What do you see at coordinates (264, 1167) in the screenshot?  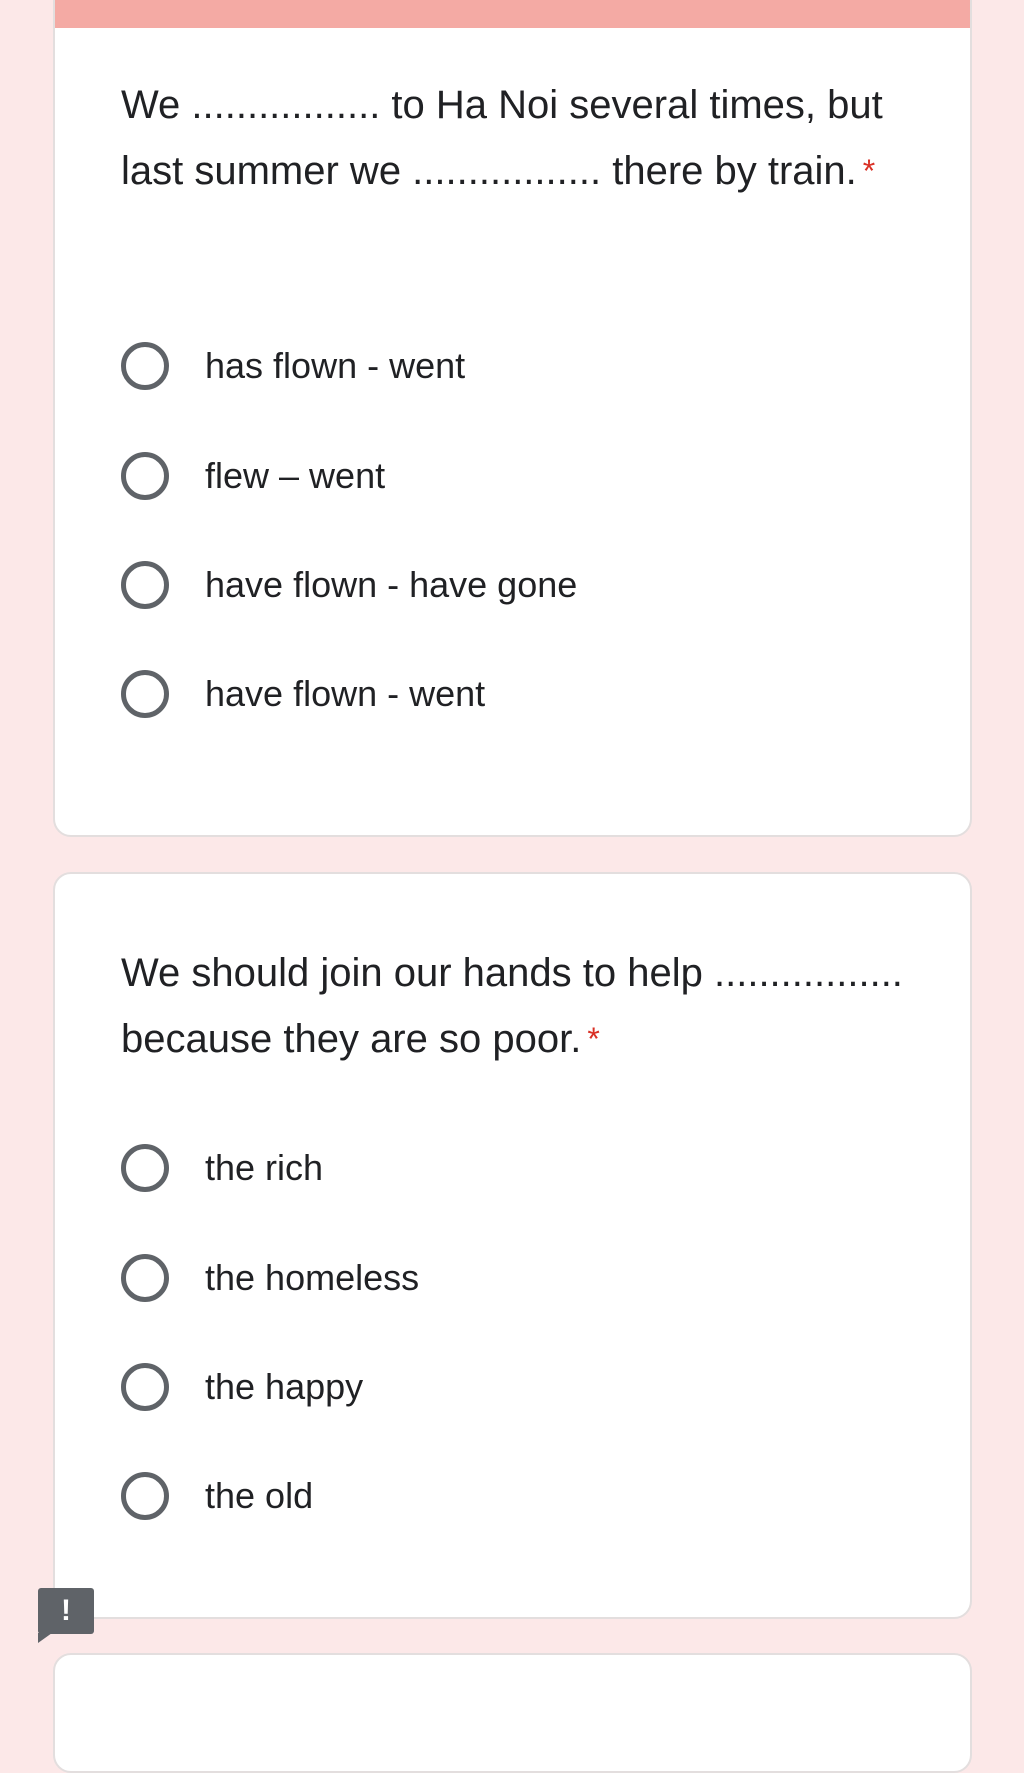 I see `option-label: the rich` at bounding box center [264, 1167].